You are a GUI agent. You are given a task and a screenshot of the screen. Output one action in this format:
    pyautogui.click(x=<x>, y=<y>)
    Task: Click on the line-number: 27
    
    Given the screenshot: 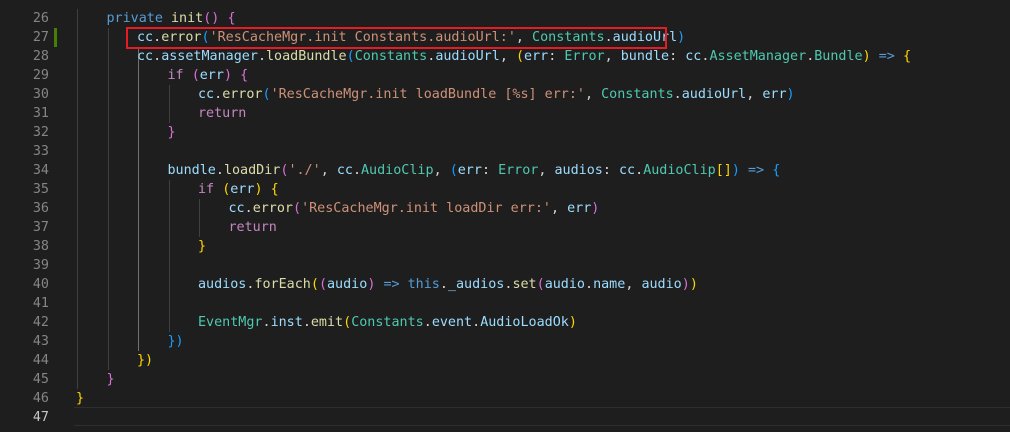 What is the action you would take?
    pyautogui.click(x=40, y=37)
    